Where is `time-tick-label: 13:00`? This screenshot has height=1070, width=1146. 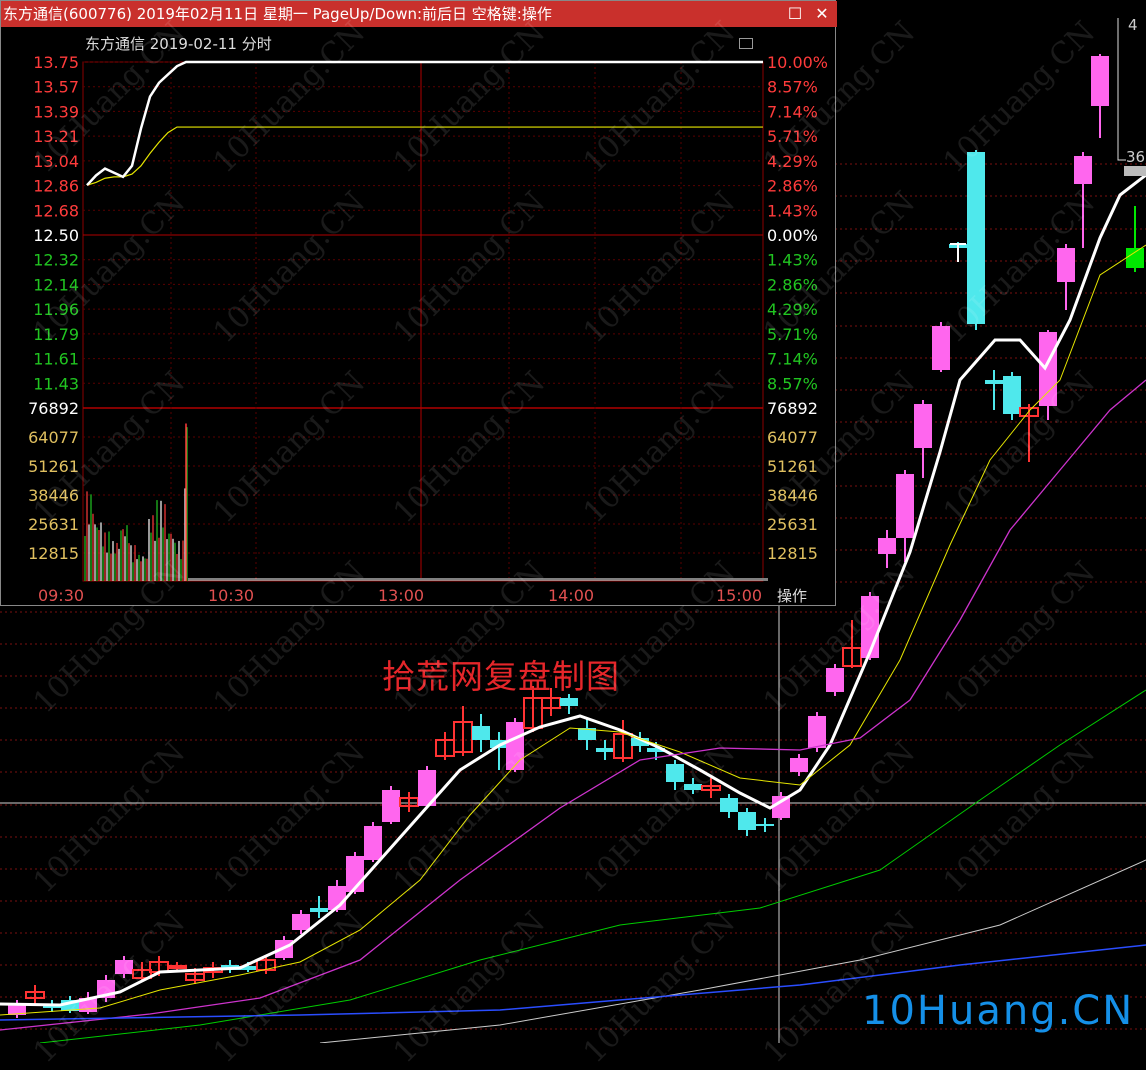 time-tick-label: 13:00 is located at coordinates (401, 595).